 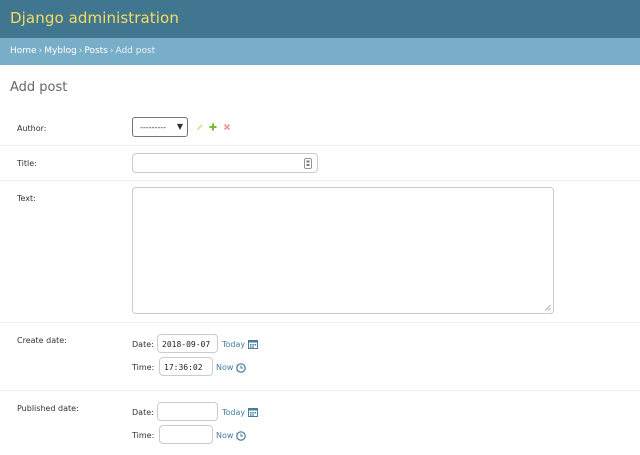 I want to click on create-date-time-input: 17:36:02, so click(x=186, y=366).